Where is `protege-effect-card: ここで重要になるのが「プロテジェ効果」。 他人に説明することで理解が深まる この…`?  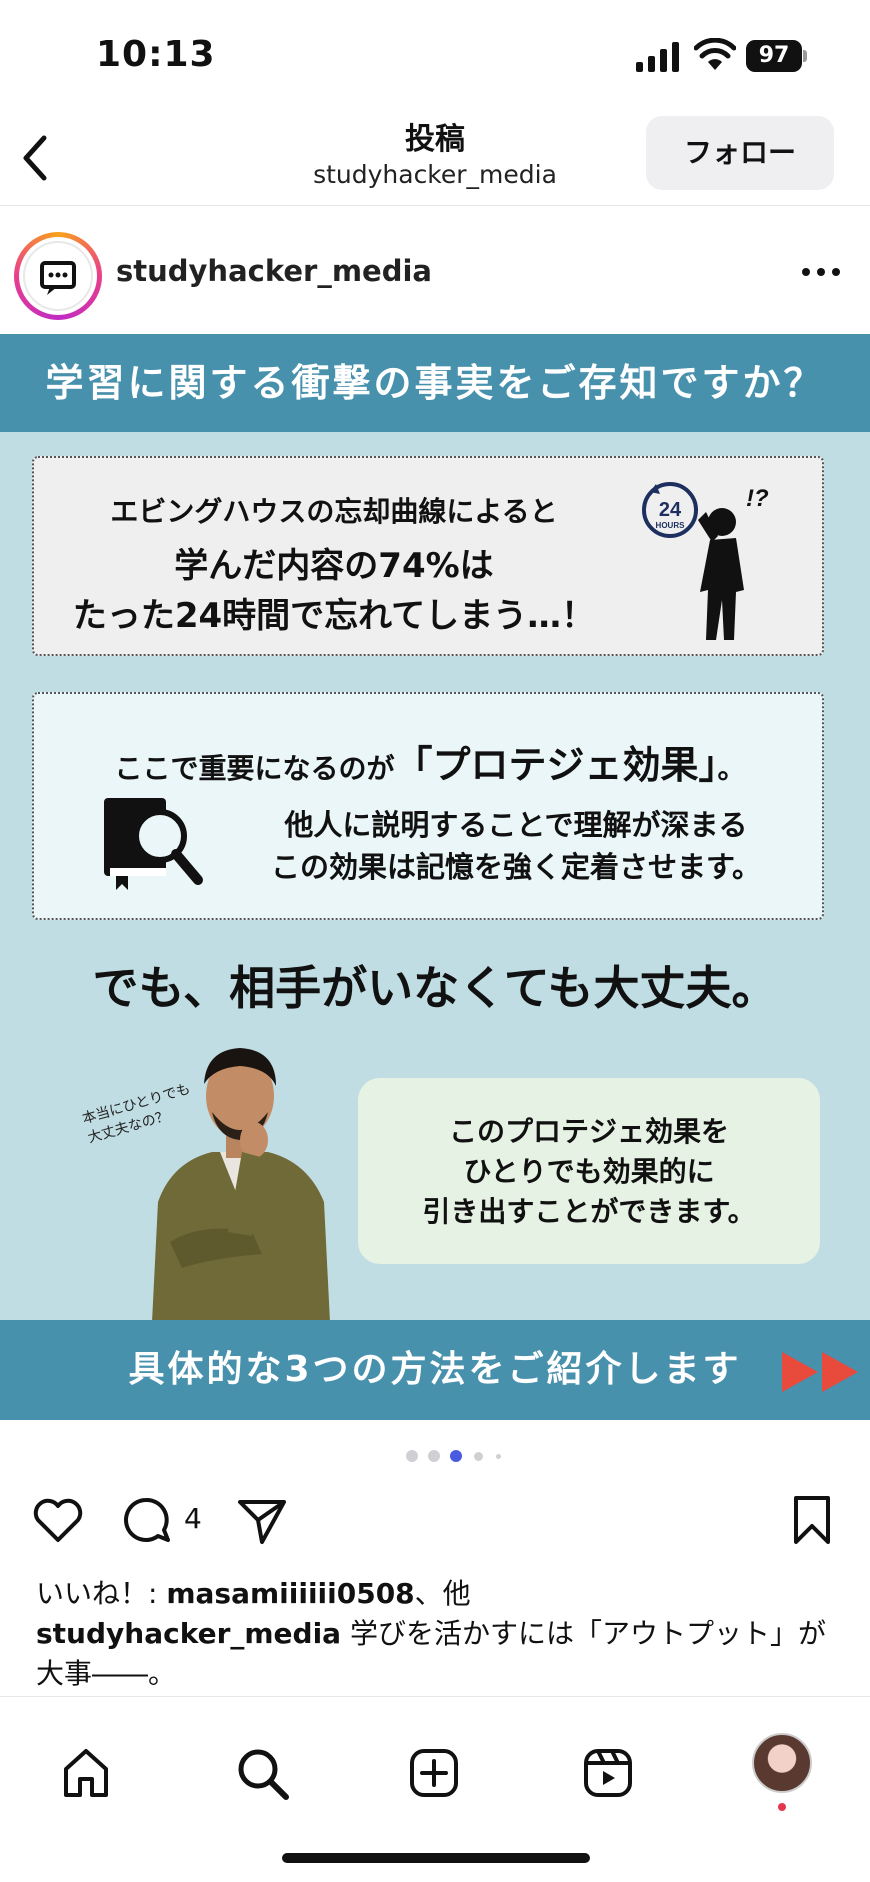
protege-effect-card: ここで重要になるのが「プロテジェ効果」。 他人に説明することで理解が深まる この… is located at coordinates (428, 806).